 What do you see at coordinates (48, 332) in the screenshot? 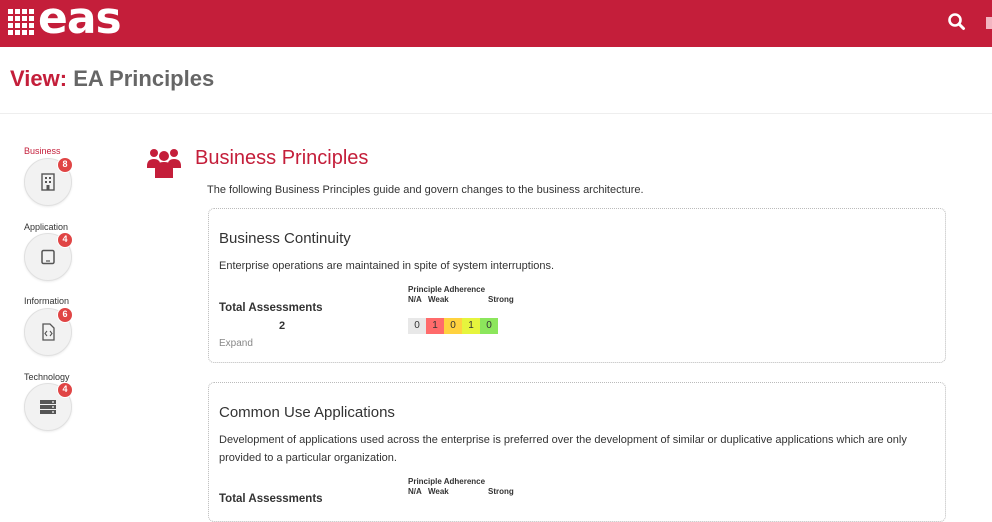
I see `code-file-icon` at bounding box center [48, 332].